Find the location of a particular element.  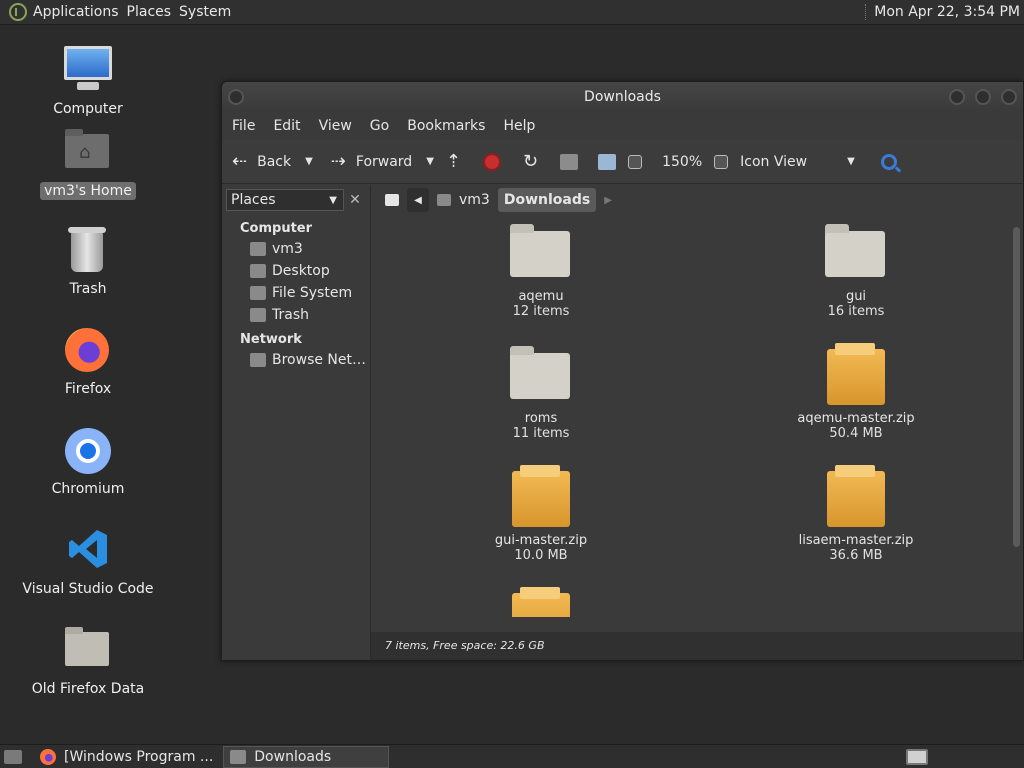

zoom-out-button is located at coordinates (639, 161).